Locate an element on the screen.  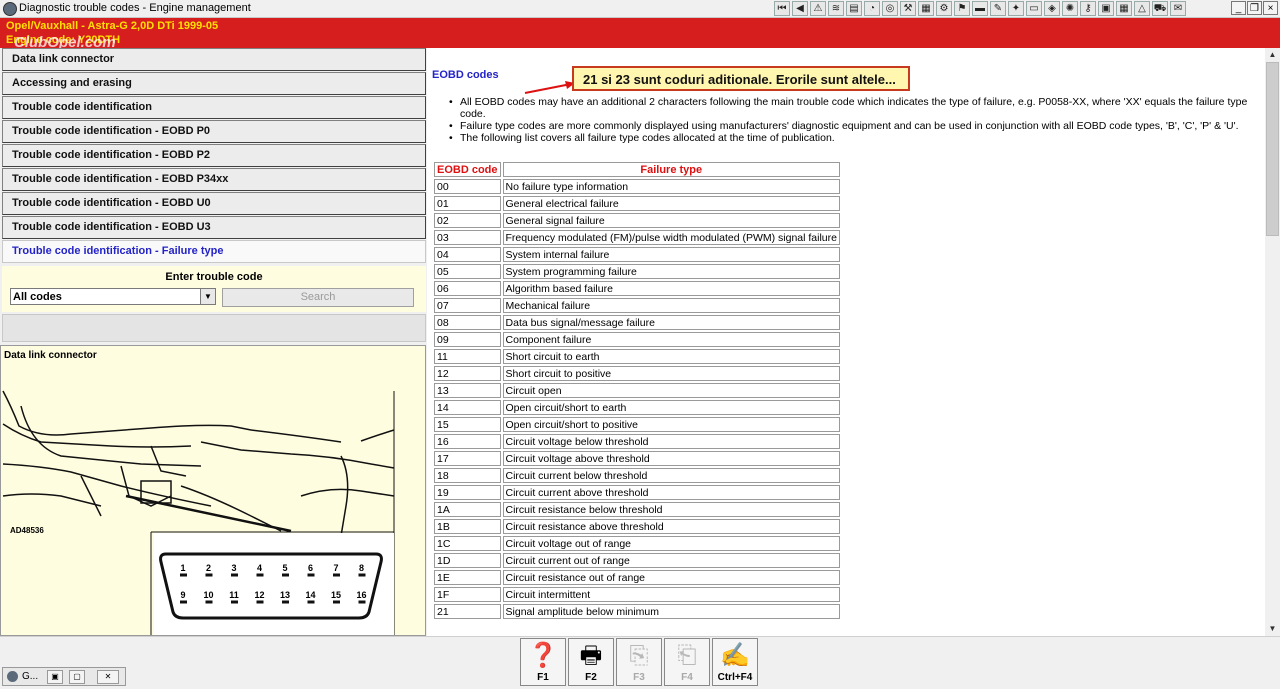
calculator-icon: ▦ is located at coordinates (1124, 8).